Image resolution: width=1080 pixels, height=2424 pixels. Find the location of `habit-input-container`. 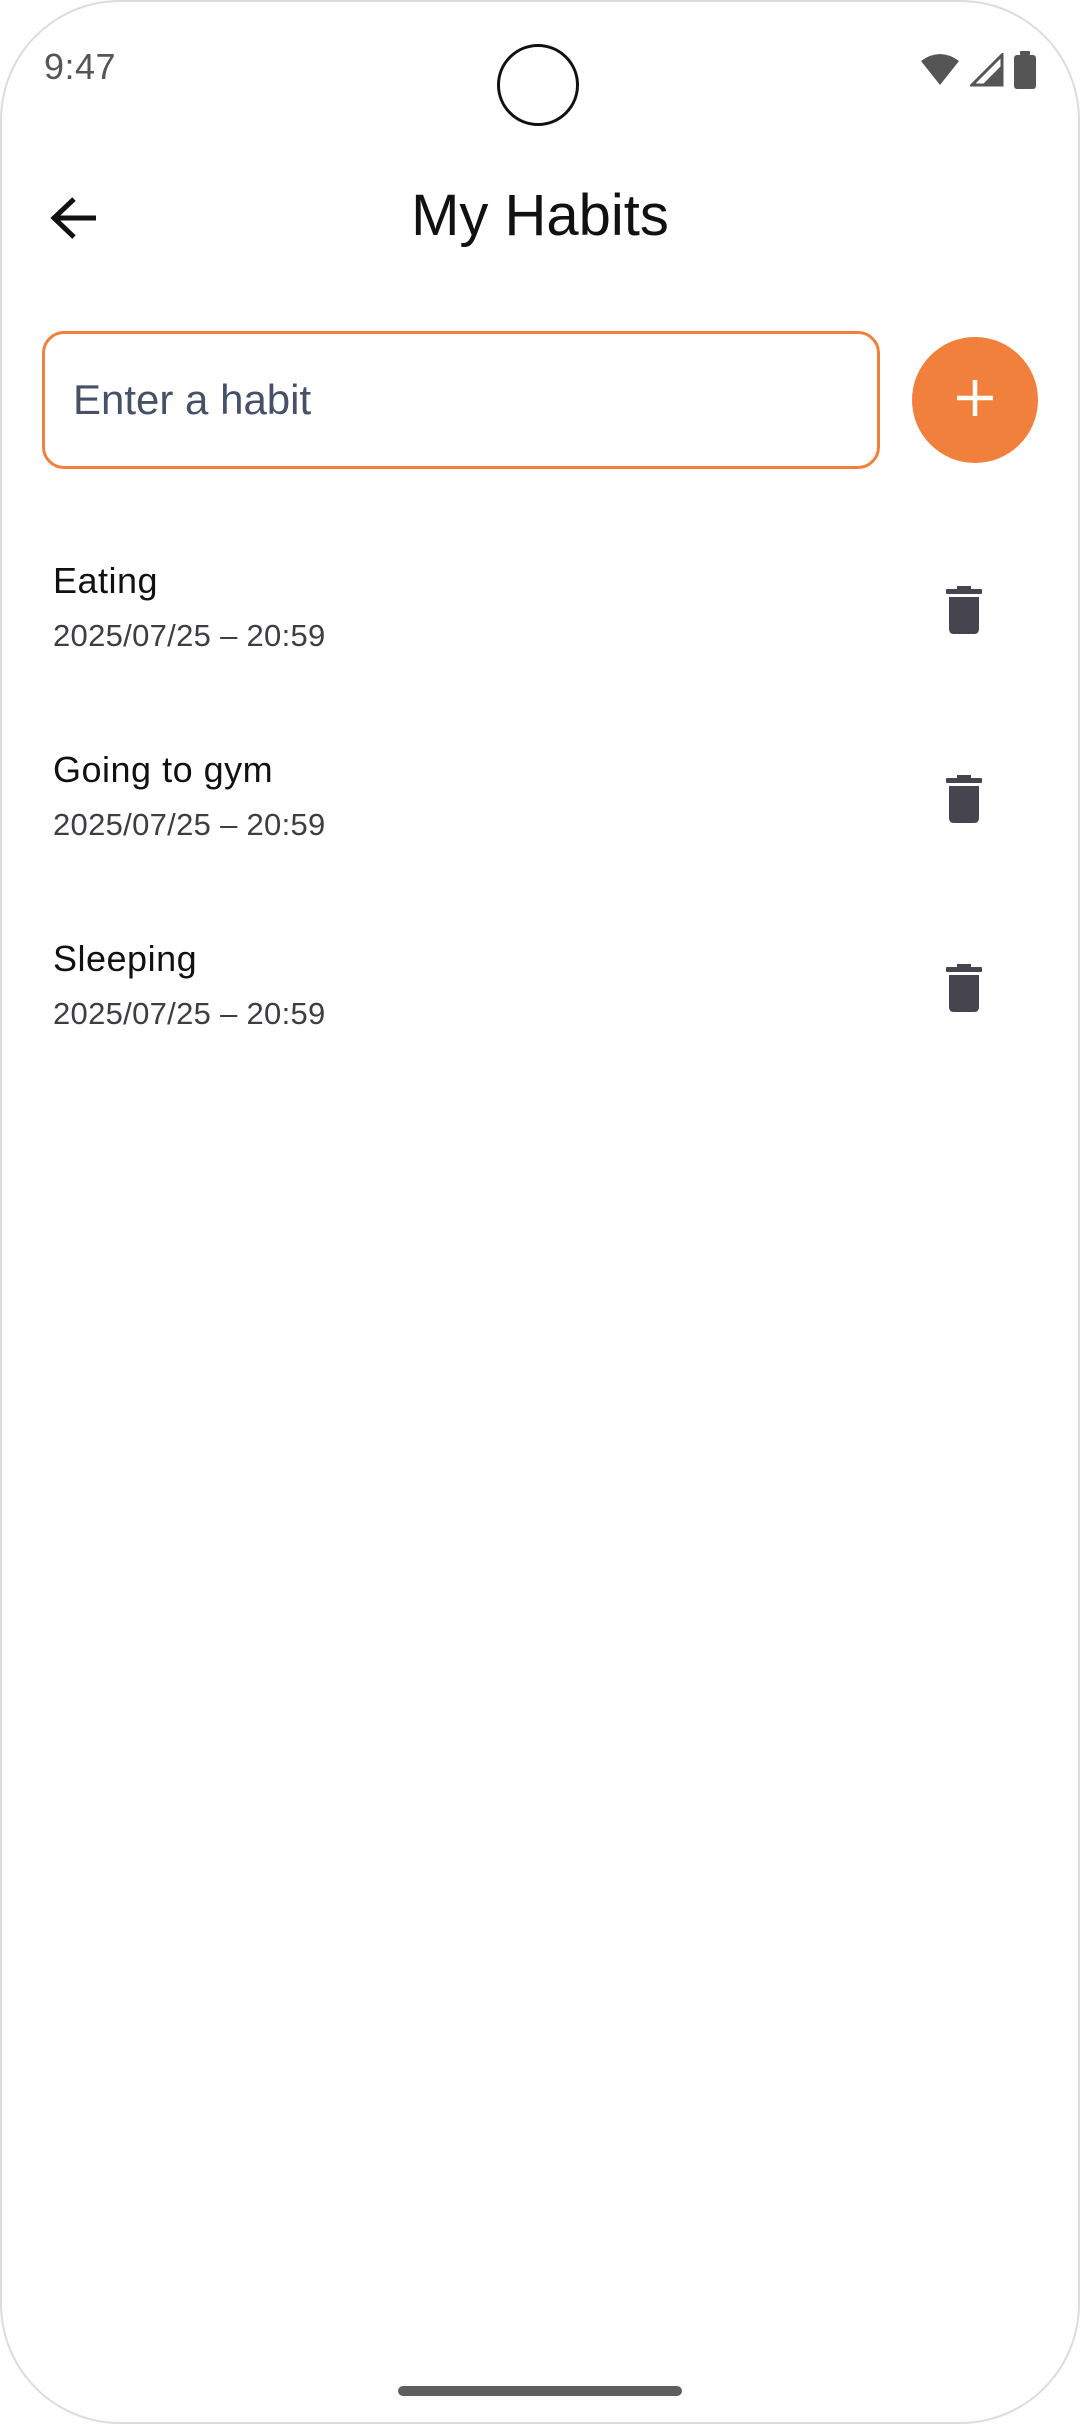

habit-input-container is located at coordinates (461, 400).